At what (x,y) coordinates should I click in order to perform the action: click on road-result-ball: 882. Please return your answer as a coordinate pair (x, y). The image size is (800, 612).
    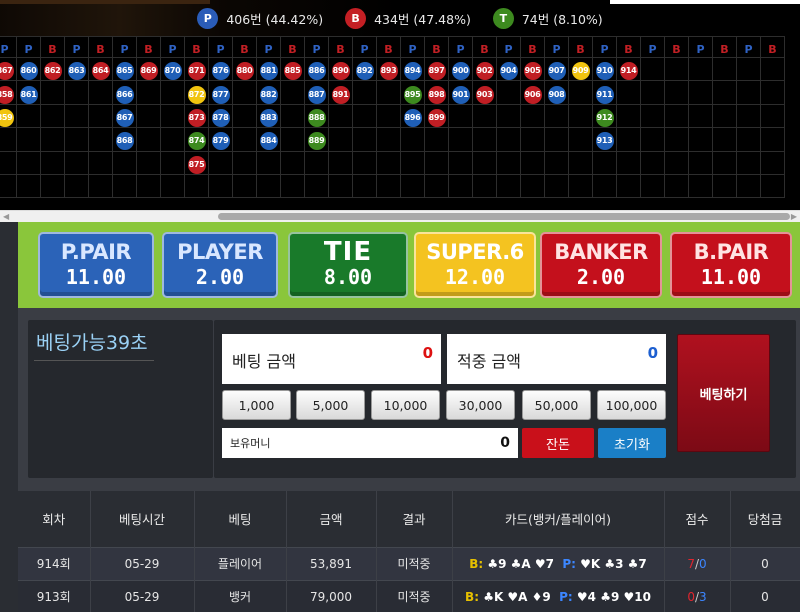
    Looking at the image, I should click on (268, 94).